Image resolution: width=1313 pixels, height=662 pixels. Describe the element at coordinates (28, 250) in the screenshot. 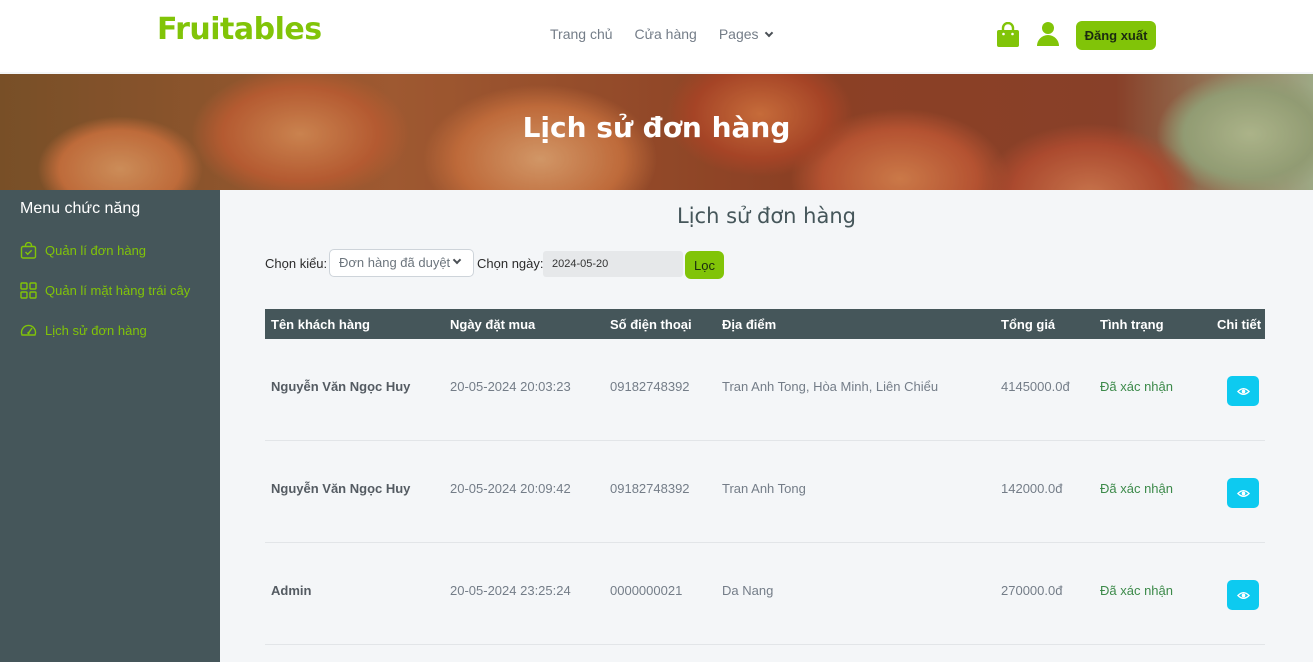

I see `bag-check-icon` at that location.